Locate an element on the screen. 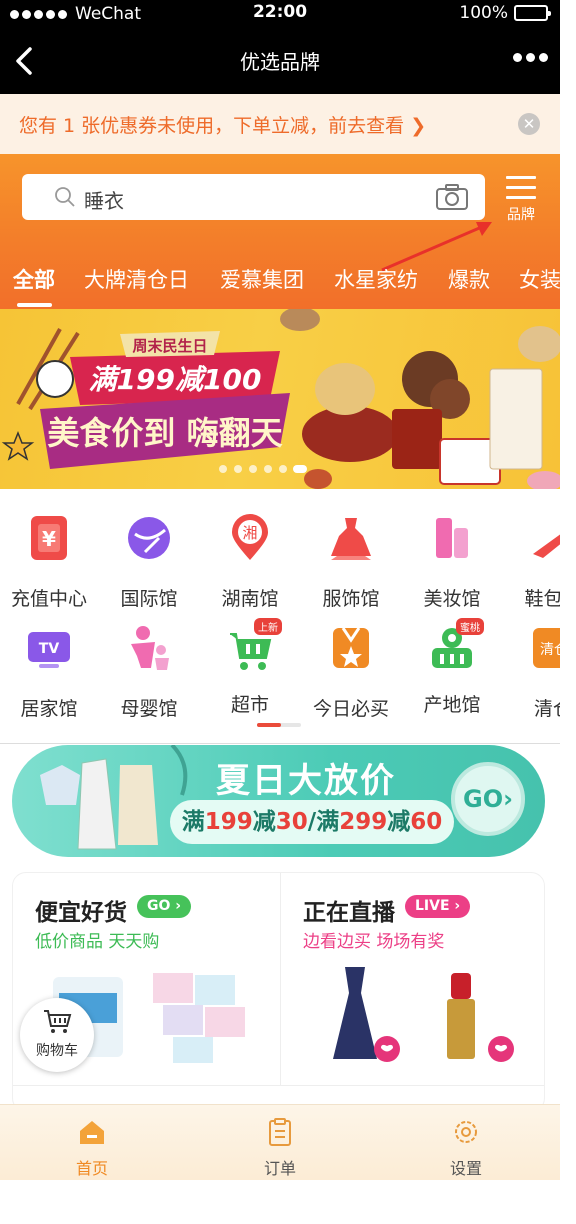  category-label: 超市 is located at coordinates (249, 705).